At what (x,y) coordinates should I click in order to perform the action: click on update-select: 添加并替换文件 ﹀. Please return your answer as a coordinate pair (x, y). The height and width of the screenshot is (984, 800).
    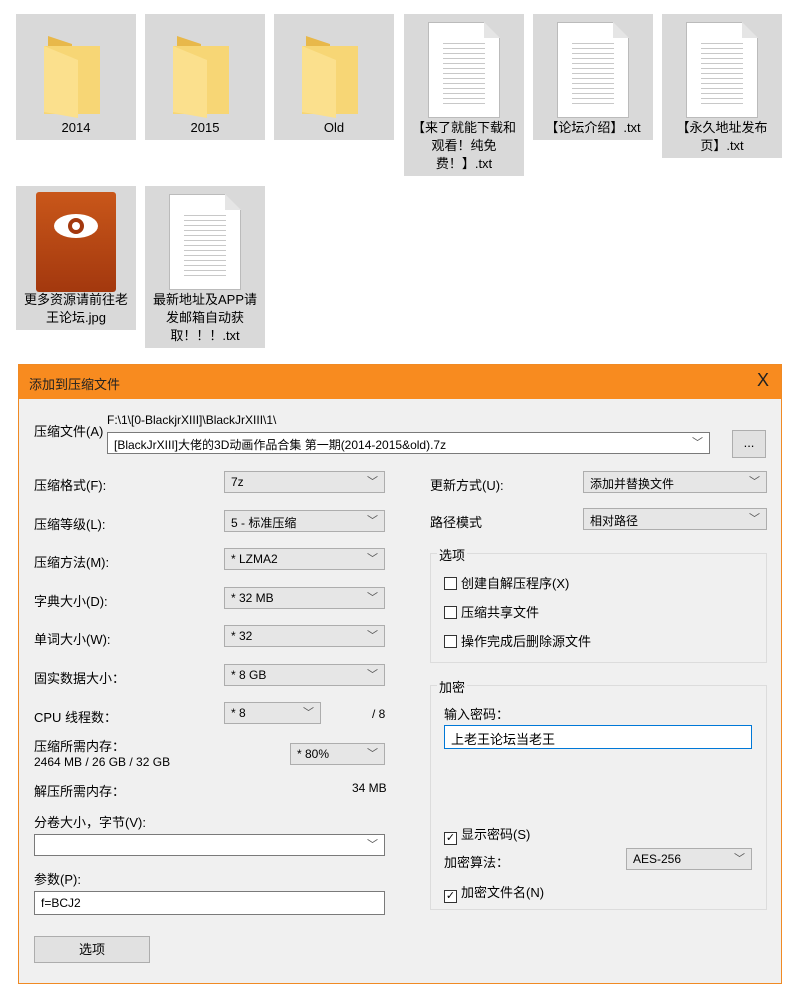
    Looking at the image, I should click on (675, 482).